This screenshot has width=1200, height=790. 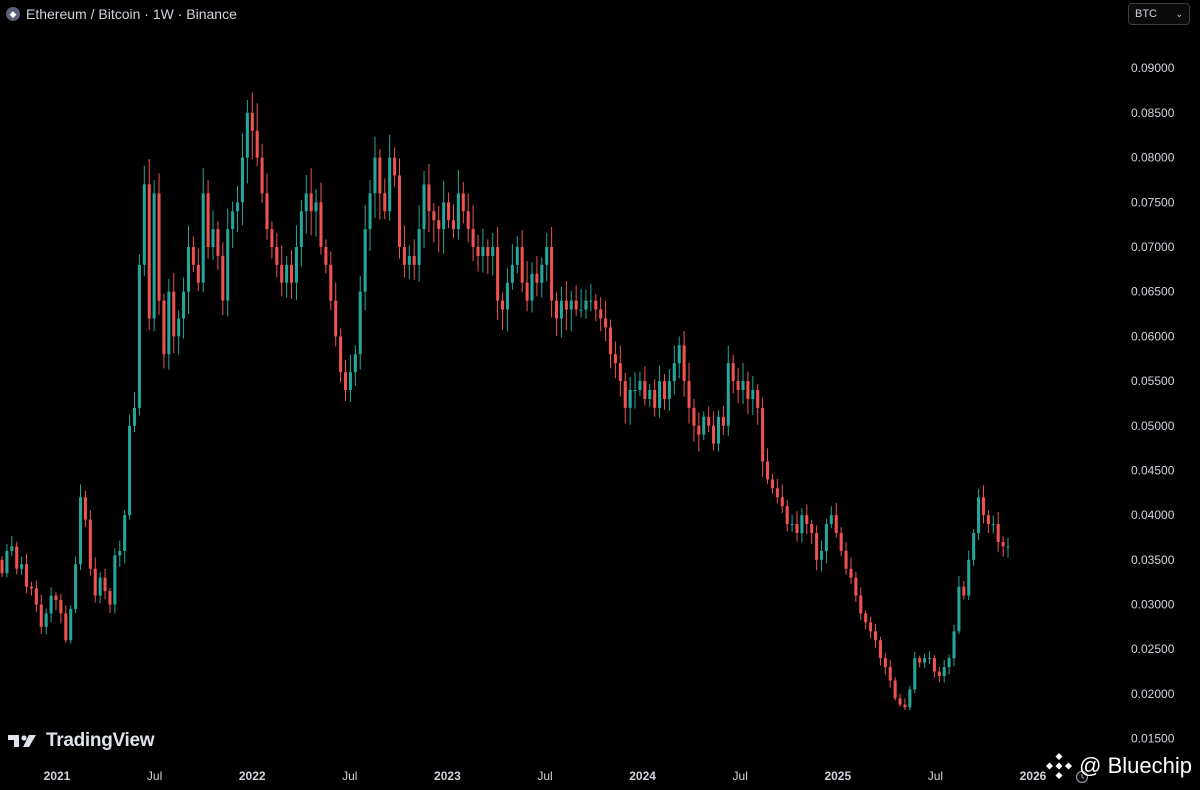 I want to click on tradingview-logo: TradingView, so click(x=81, y=741).